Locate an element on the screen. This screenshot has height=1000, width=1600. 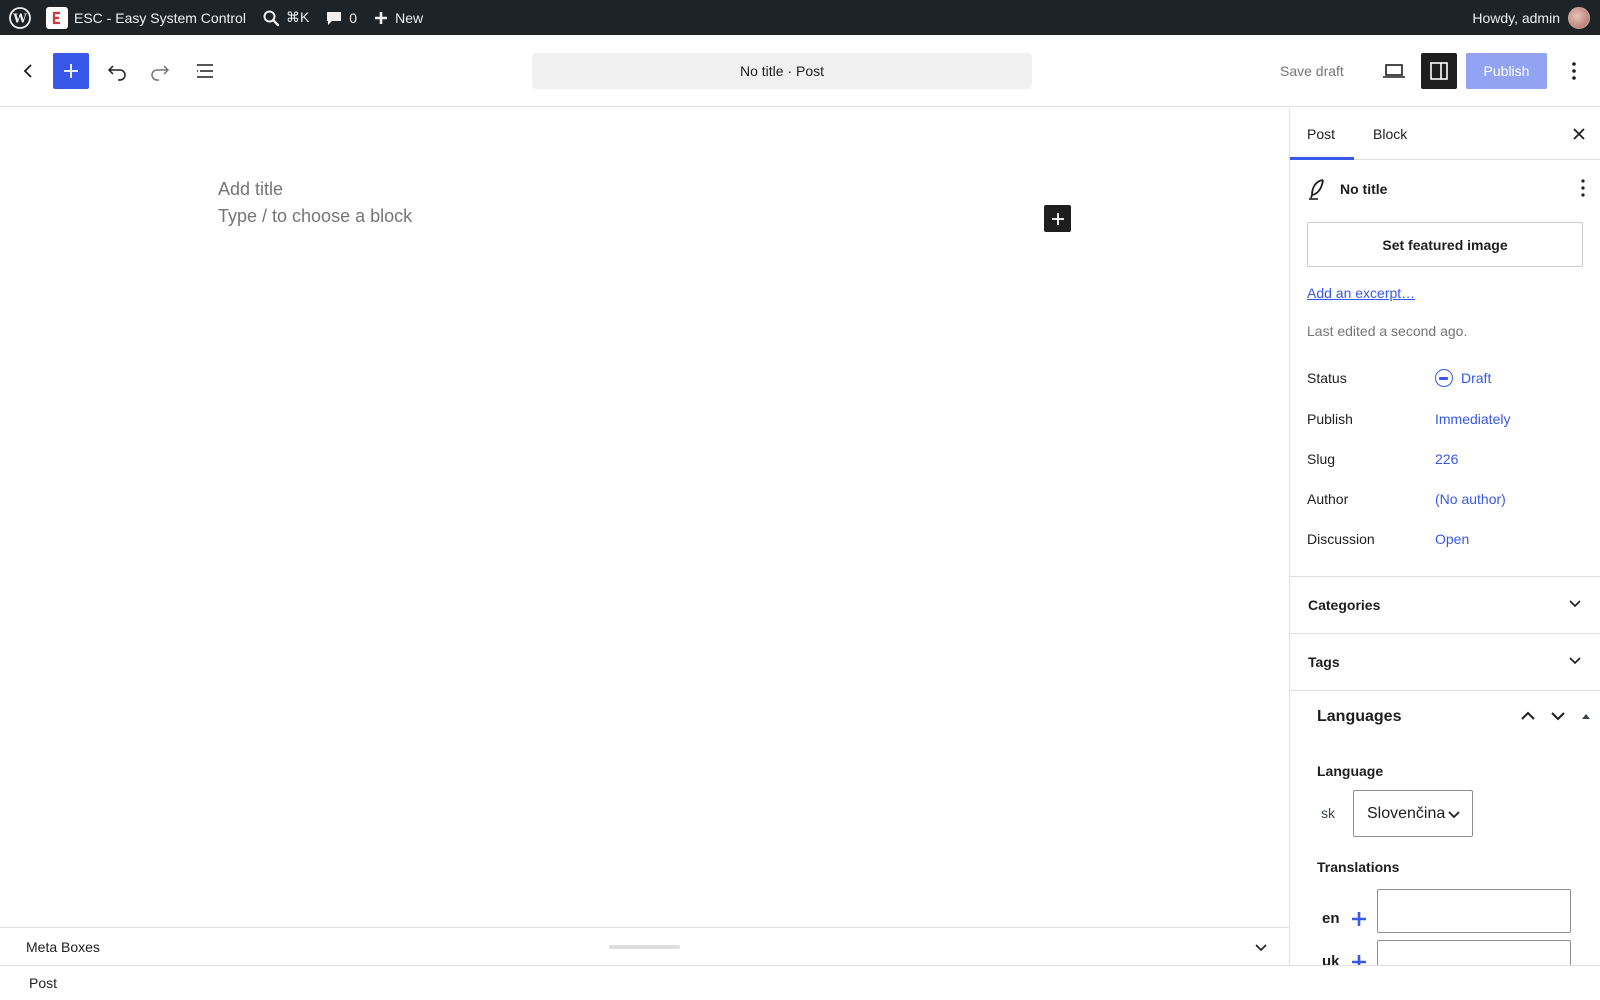
sidebar-tabs: Post Block is located at coordinates (1445, 134).